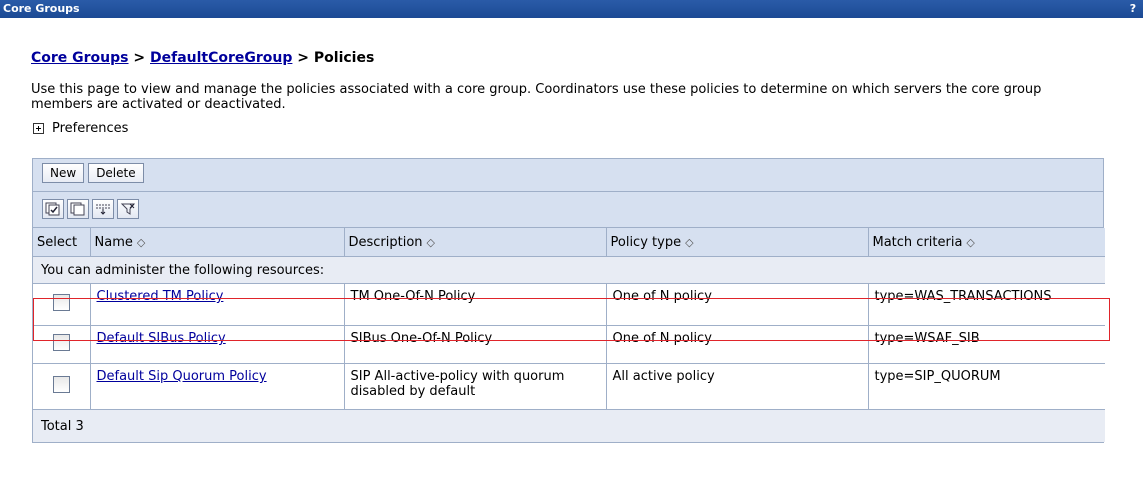  What do you see at coordinates (116, 173) in the screenshot?
I see `delete-button: Delete` at bounding box center [116, 173].